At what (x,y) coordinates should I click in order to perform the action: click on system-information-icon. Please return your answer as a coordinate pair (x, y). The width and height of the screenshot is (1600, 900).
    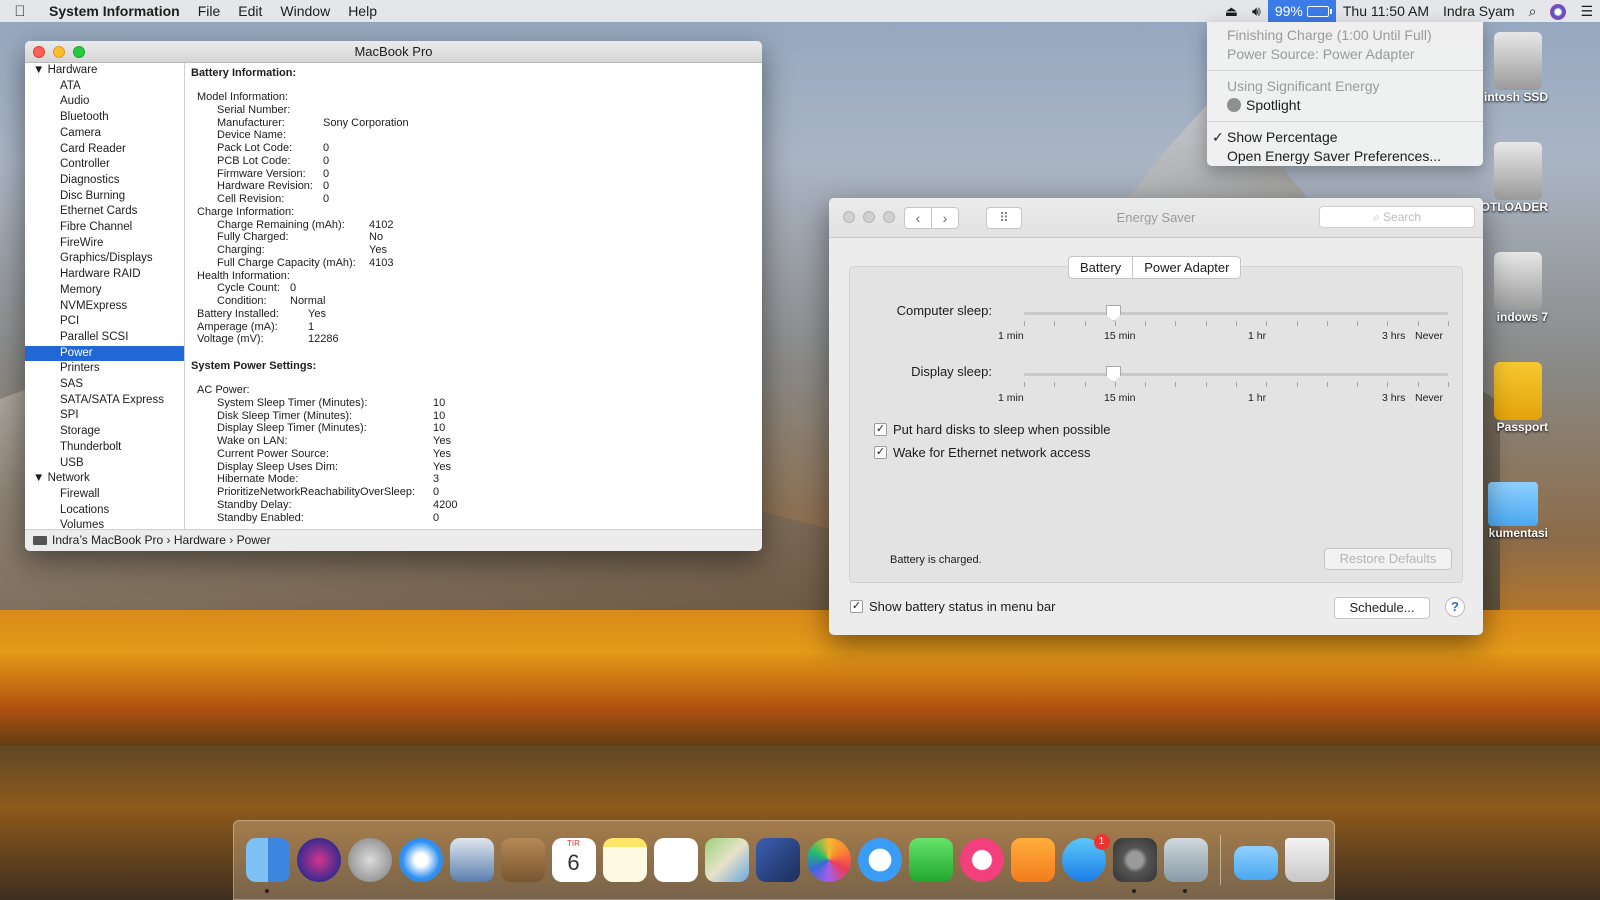
    Looking at the image, I should click on (1185, 865).